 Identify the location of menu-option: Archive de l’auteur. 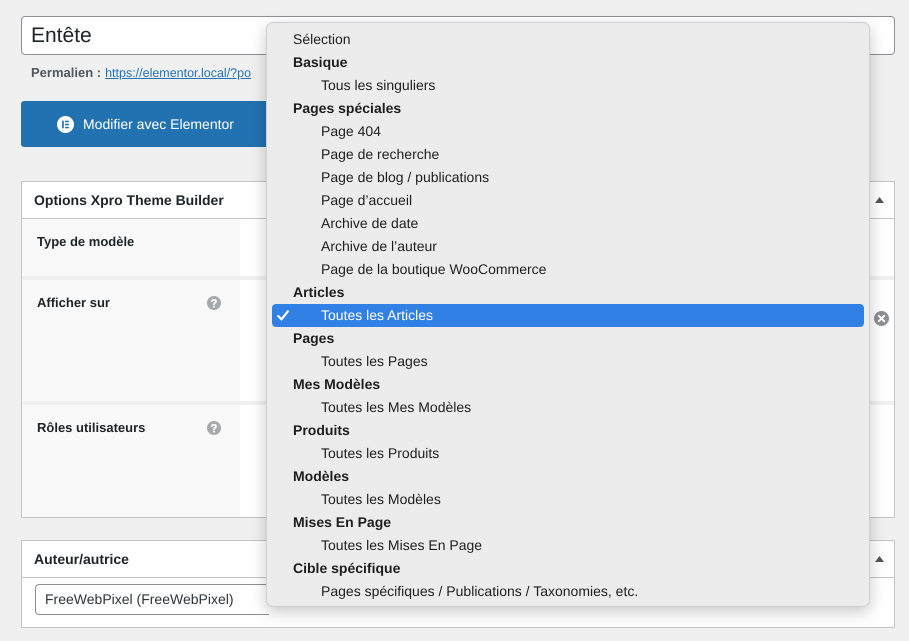
(568, 246).